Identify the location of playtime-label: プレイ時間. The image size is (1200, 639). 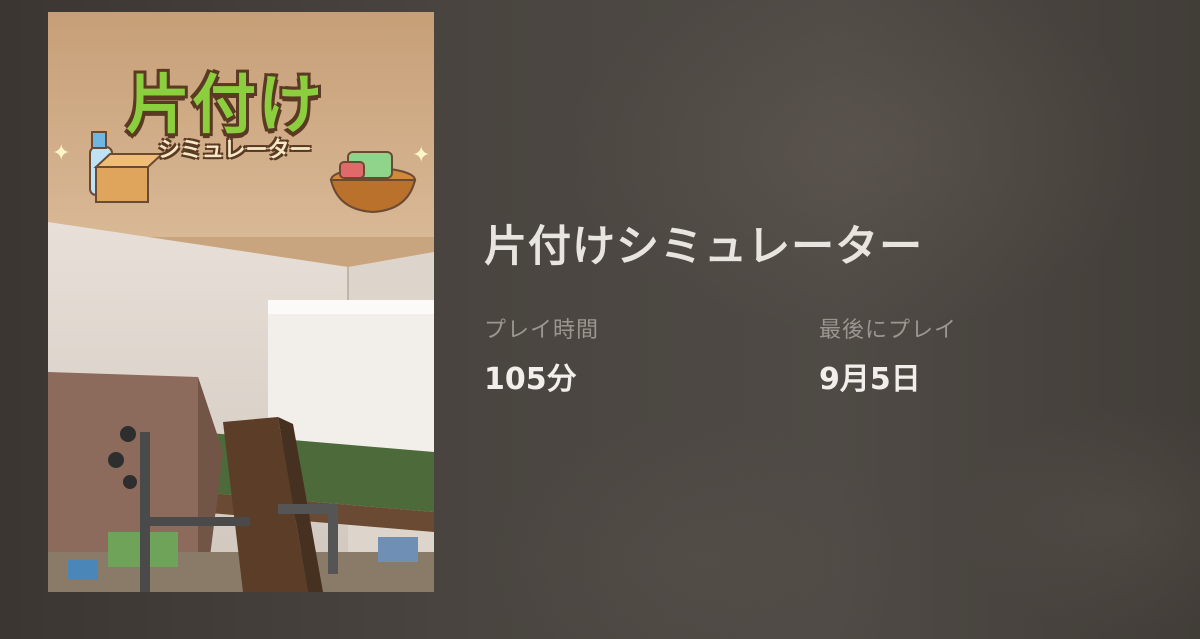
(542, 330).